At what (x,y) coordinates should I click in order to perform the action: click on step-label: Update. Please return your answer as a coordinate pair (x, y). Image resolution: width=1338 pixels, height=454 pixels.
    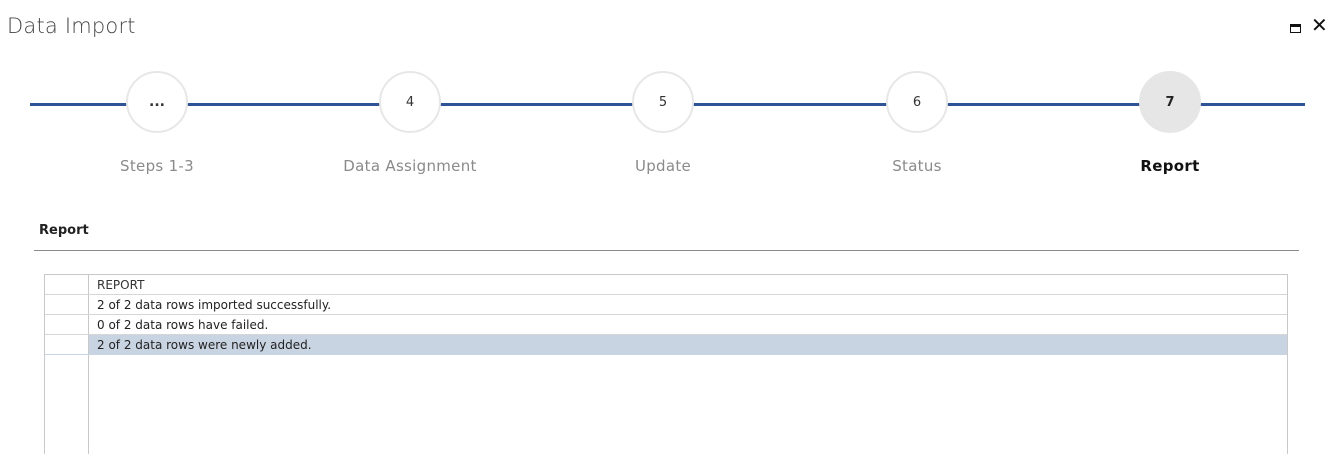
    Looking at the image, I should click on (663, 166).